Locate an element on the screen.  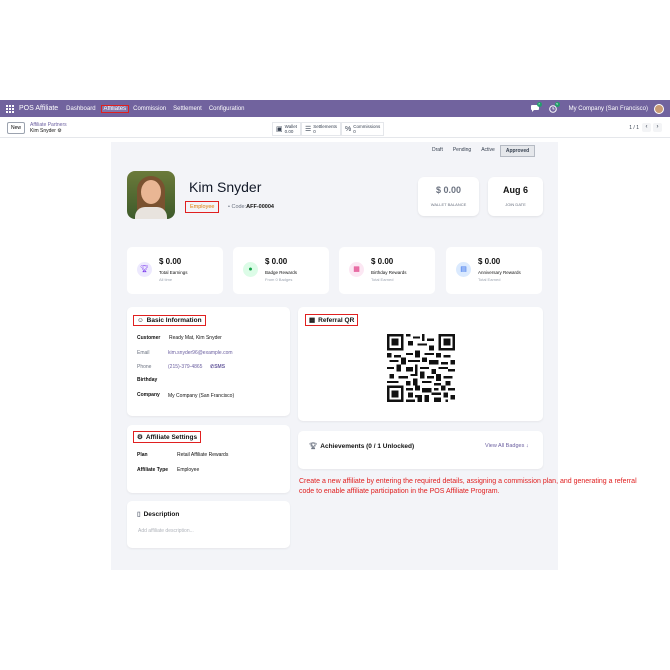
plan-label: Plan is located at coordinates (142, 455).